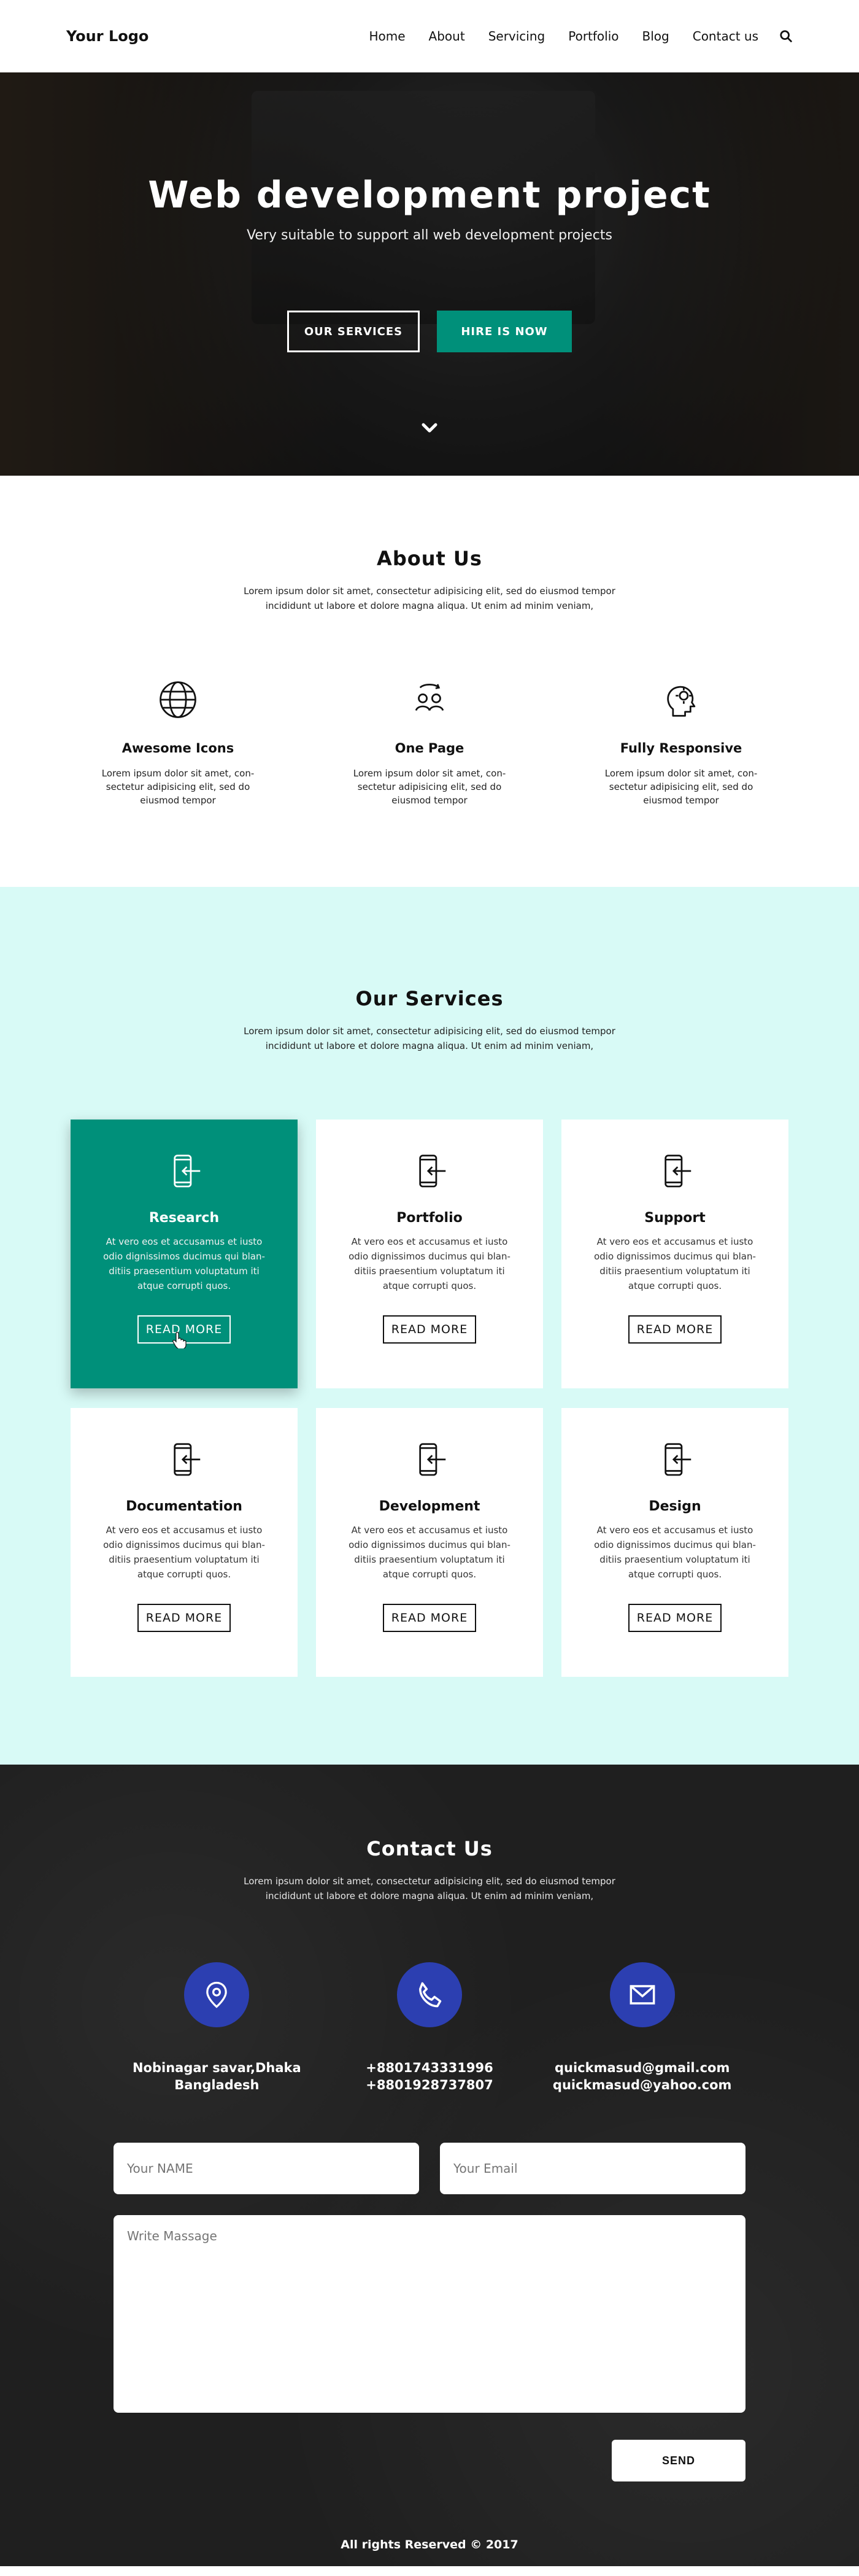 The width and height of the screenshot is (859, 2576). What do you see at coordinates (678, 2460) in the screenshot?
I see `send-button: SEND` at bounding box center [678, 2460].